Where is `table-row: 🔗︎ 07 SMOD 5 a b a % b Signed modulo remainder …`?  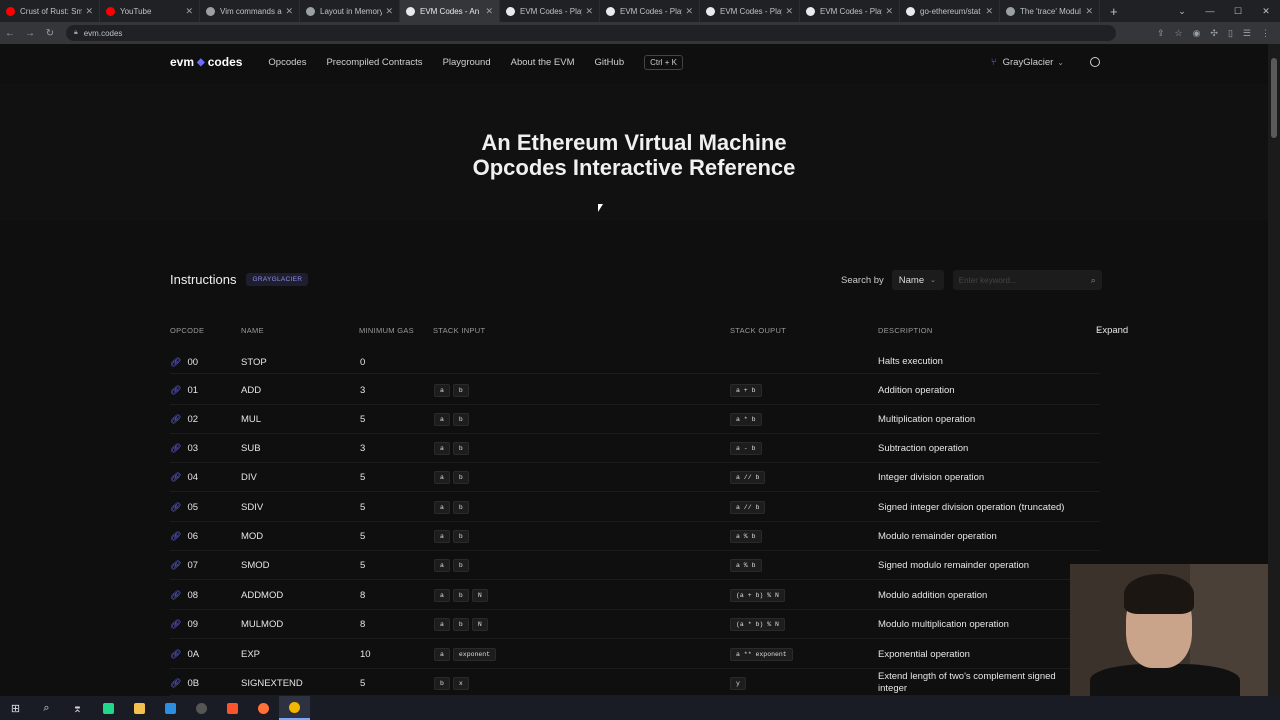 table-row: 🔗︎ 07 SMOD 5 a b a % b Signed modulo remainder … is located at coordinates (635, 565).